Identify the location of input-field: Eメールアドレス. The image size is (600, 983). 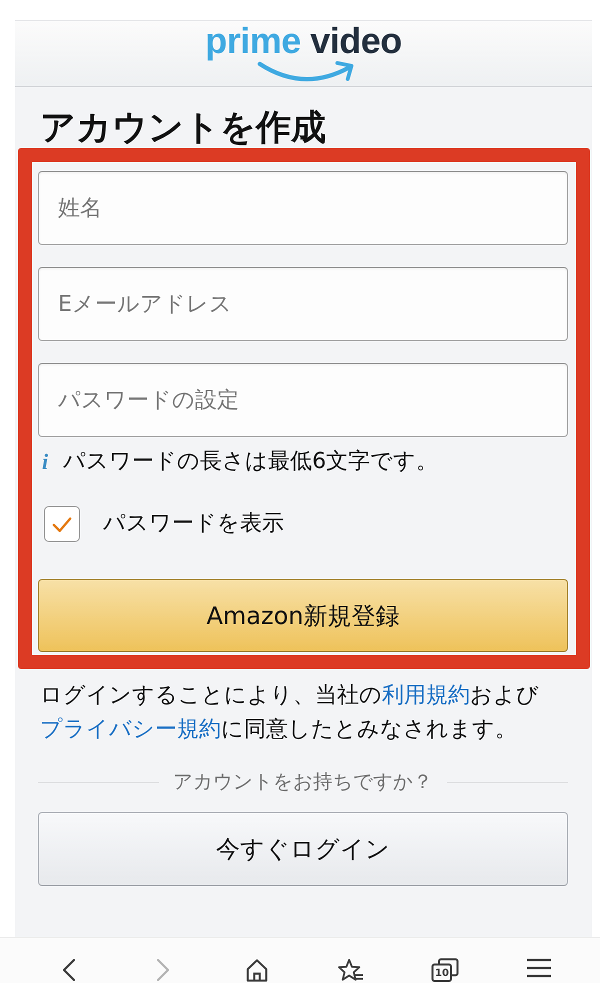
(303, 304).